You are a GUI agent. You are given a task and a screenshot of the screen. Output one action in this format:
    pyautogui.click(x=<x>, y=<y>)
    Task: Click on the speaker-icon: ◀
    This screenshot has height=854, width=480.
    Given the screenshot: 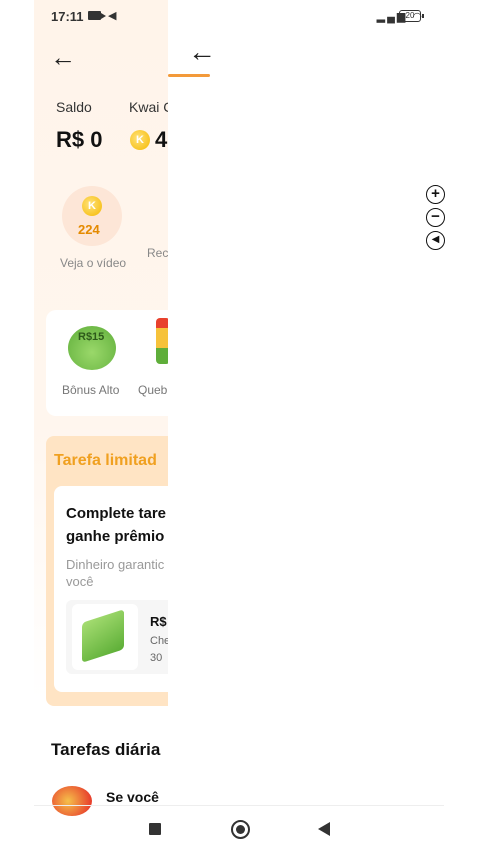 What is the action you would take?
    pyautogui.click(x=112, y=16)
    